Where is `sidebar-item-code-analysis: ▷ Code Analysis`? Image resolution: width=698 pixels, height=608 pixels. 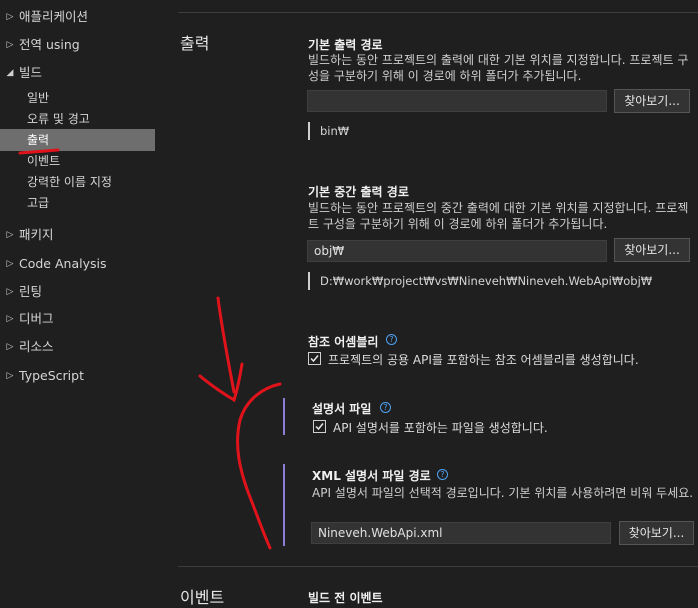 sidebar-item-code-analysis: ▷ Code Analysis is located at coordinates (75, 264).